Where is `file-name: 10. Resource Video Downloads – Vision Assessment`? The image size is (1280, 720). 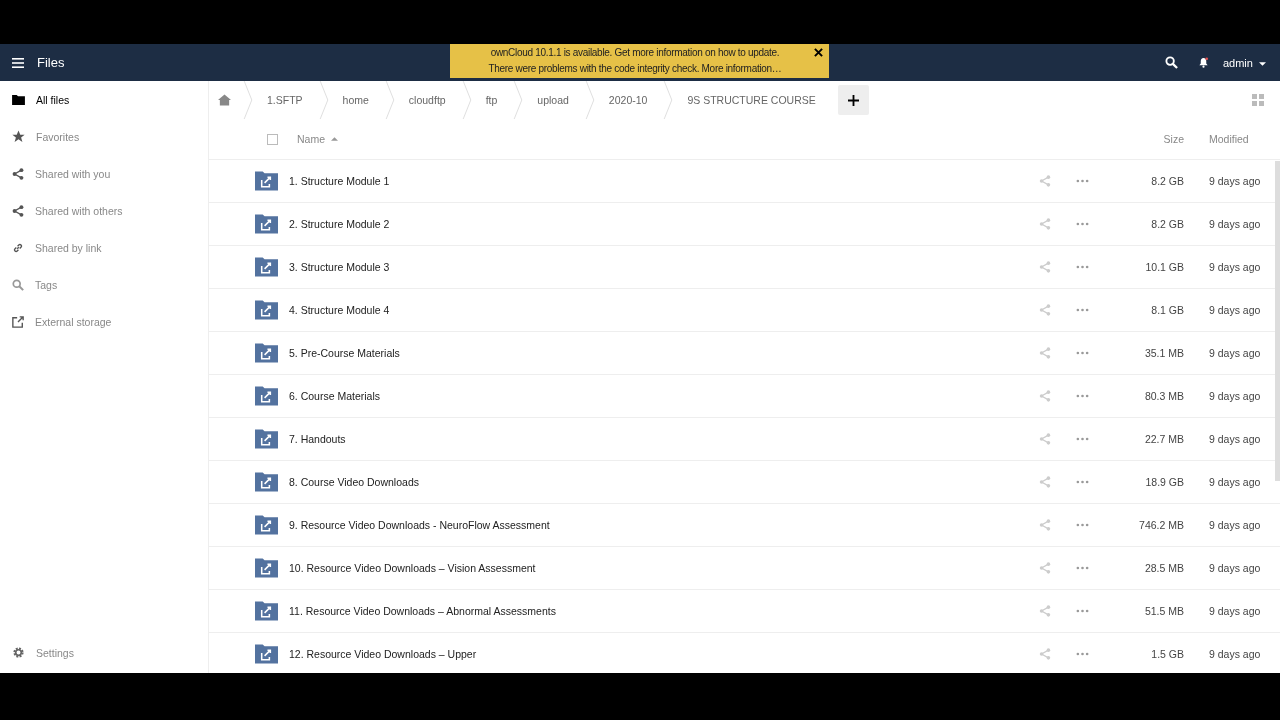 file-name: 10. Resource Video Downloads – Vision Assessment is located at coordinates (412, 568).